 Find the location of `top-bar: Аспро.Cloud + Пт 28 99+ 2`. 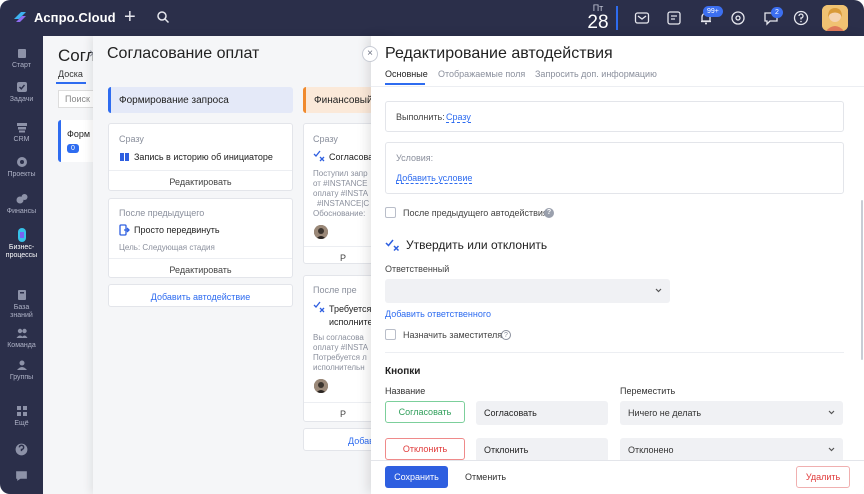

top-bar: Аспро.Cloud + Пт 28 99+ 2 is located at coordinates (432, 18).